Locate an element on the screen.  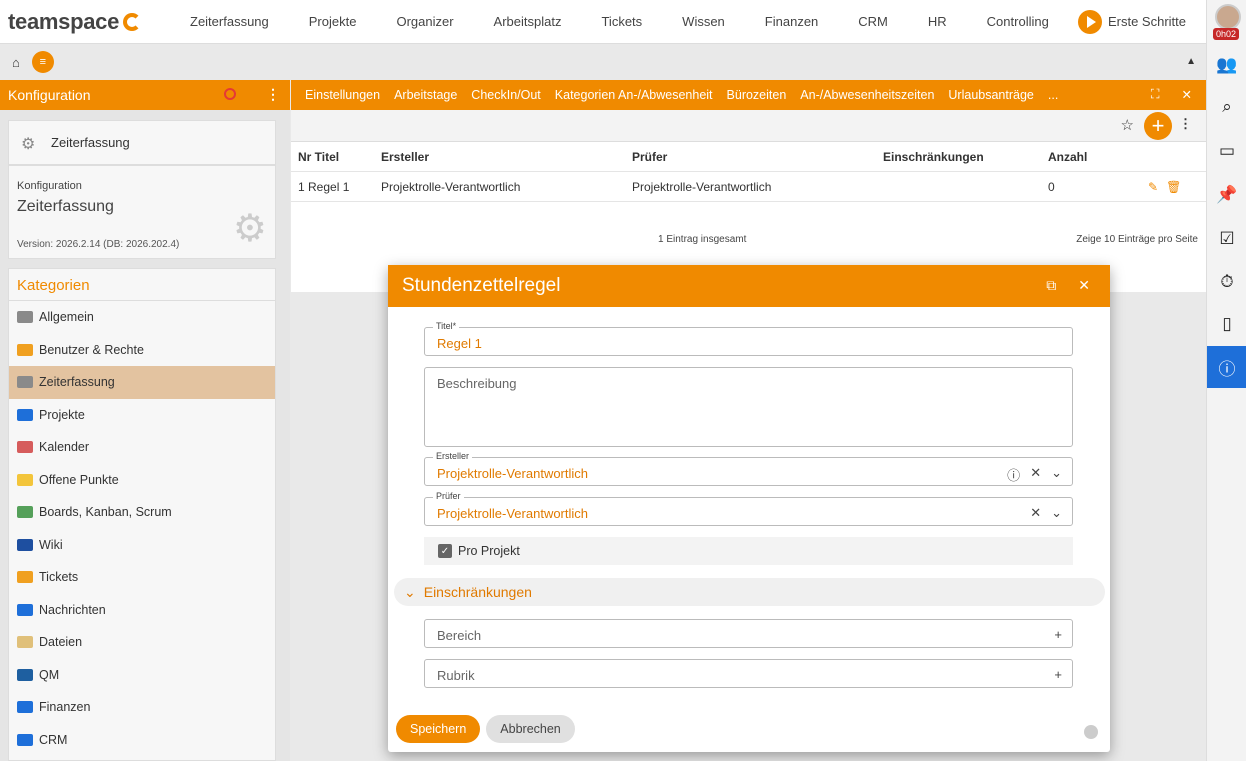
einschraenkungen-section-toggle: ⌄ Einschränkungen is located at coordinates (749, 592).